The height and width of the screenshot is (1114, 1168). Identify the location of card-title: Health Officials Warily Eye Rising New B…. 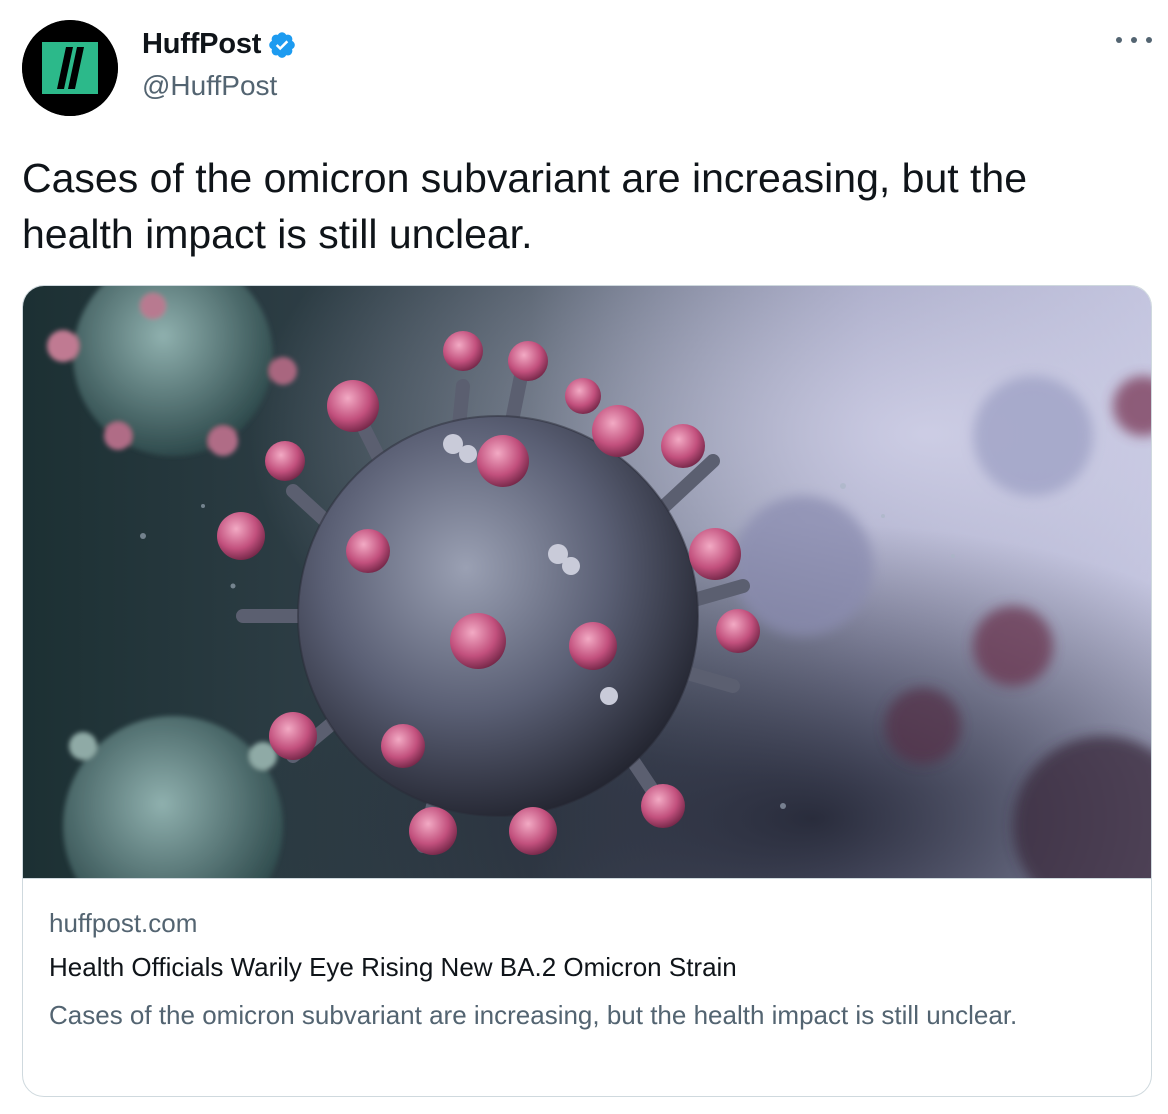
(393, 967).